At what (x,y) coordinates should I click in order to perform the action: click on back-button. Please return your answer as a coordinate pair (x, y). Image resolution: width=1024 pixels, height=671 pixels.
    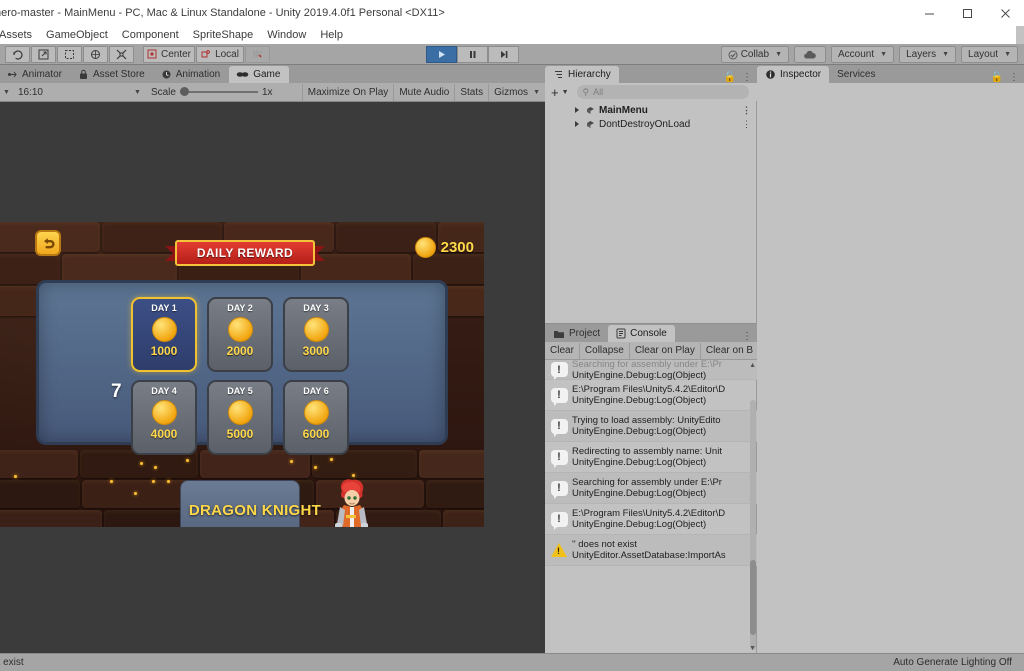
    Looking at the image, I should click on (48, 243).